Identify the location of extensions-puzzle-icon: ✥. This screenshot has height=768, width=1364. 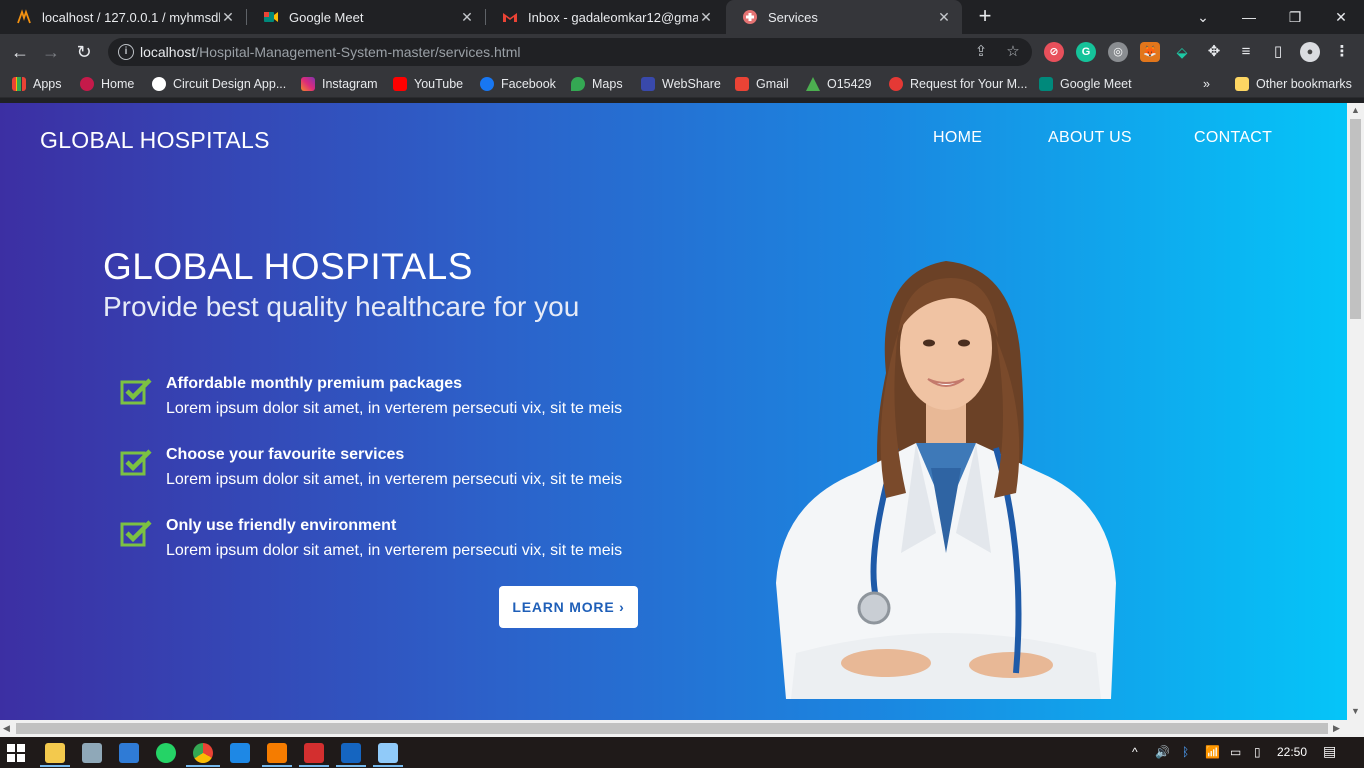
(1214, 52).